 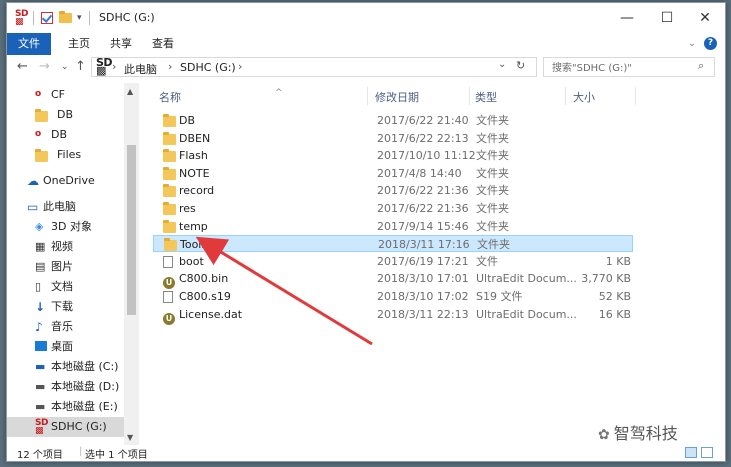 What do you see at coordinates (66, 347) in the screenshot?
I see `nav-item-desktop: 桌面` at bounding box center [66, 347].